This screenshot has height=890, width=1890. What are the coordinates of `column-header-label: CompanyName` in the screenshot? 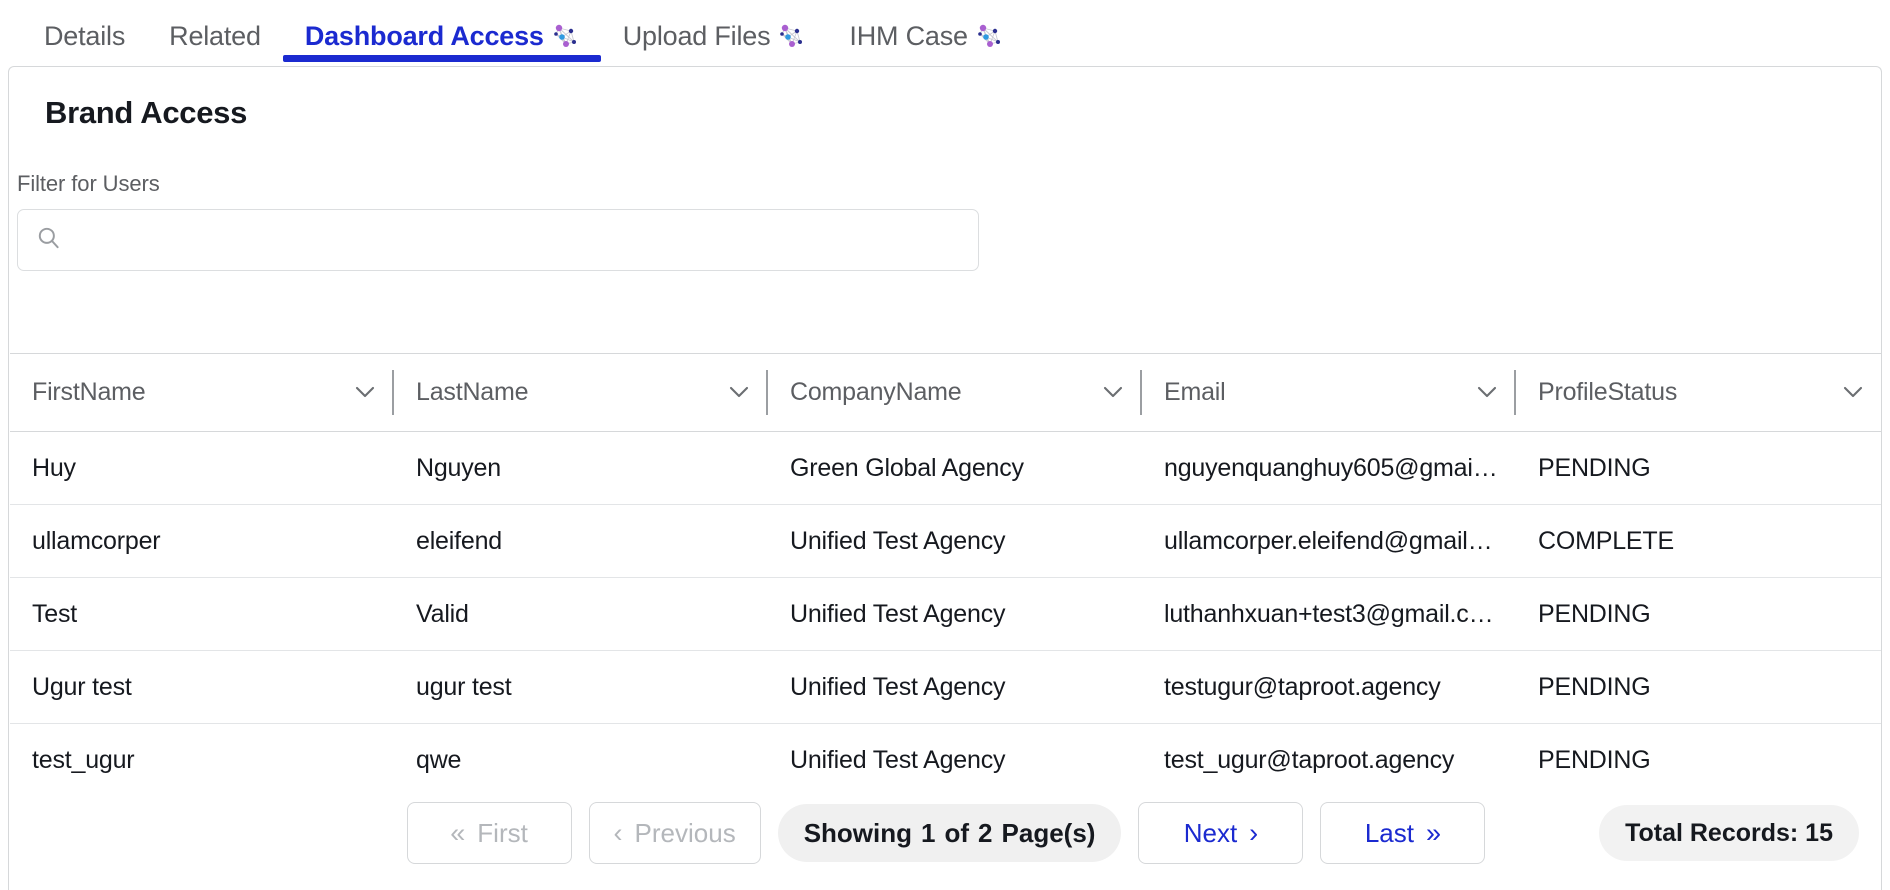 It's located at (876, 392).